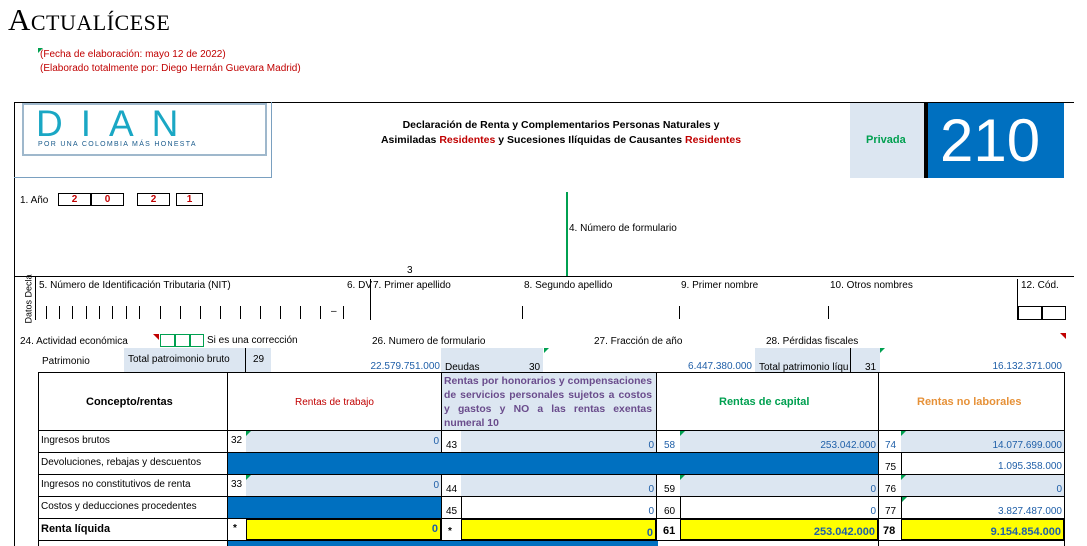 Image resolution: width=1087 pixels, height=546 pixels. What do you see at coordinates (817, 360) in the screenshot?
I see `net-equity-label-cell: Total patrimonio líqu 31` at bounding box center [817, 360].